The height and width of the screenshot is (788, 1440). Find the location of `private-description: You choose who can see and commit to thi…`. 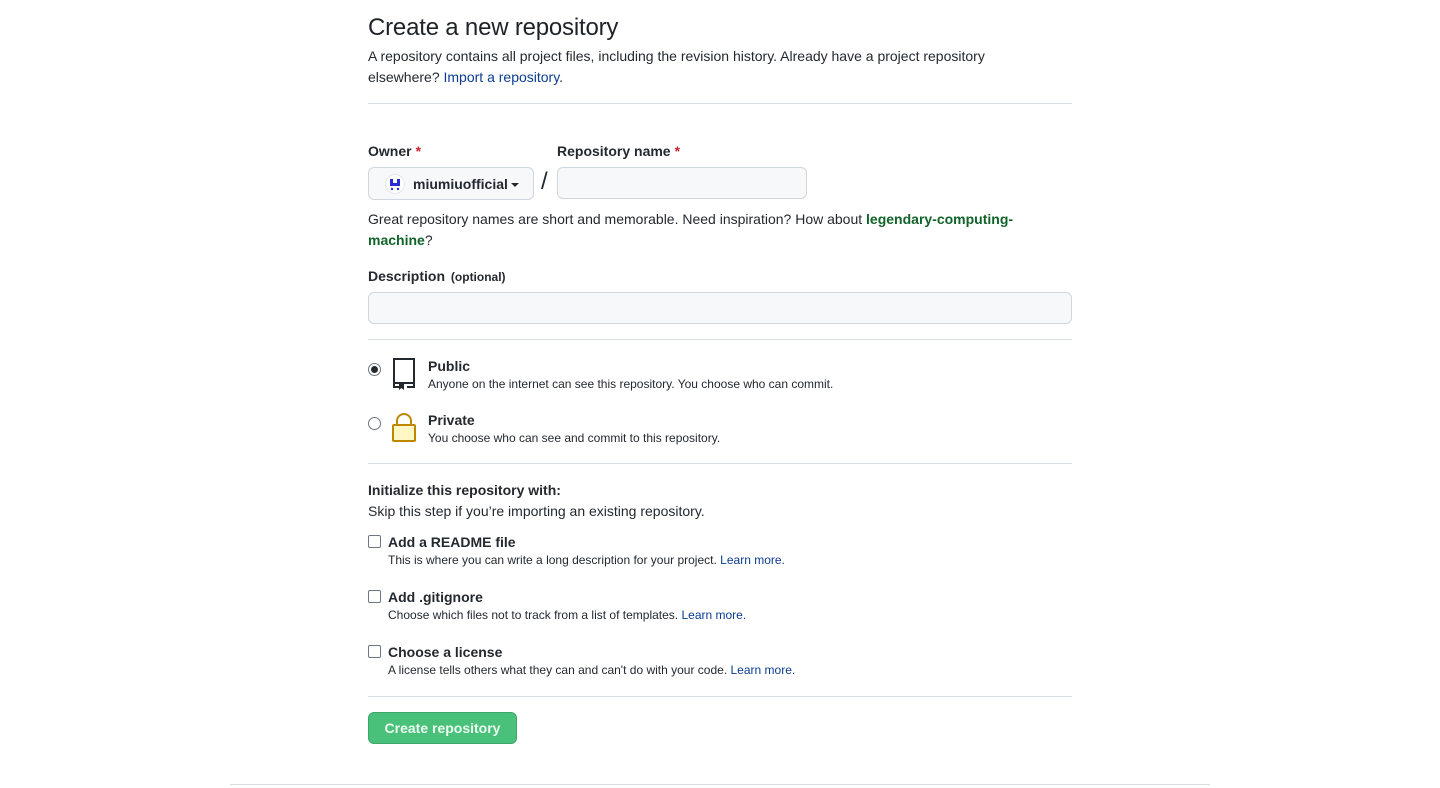

private-description: You choose who can see and commit to thi… is located at coordinates (574, 438).